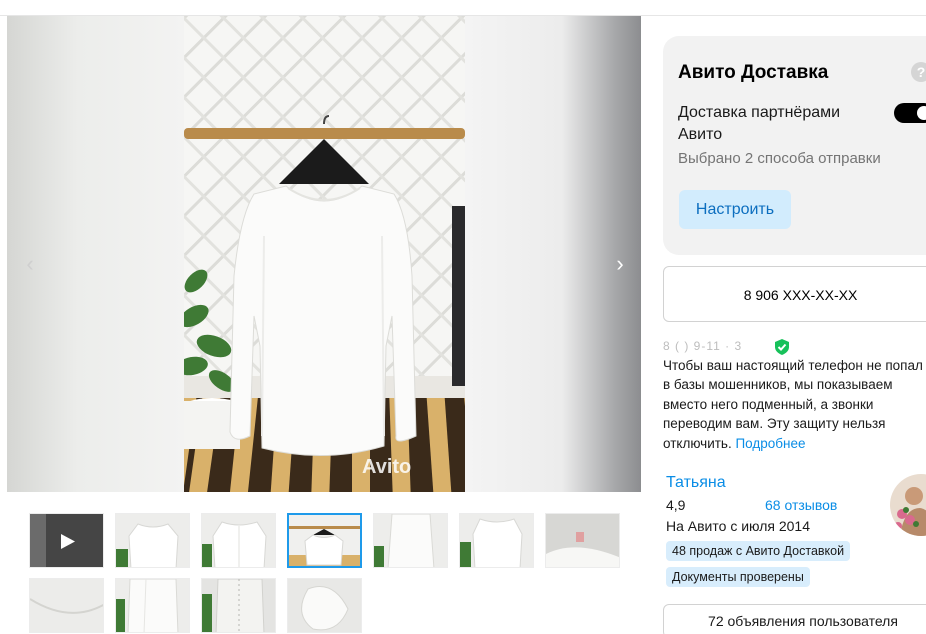  I want to click on masked-phone-number: 8 ( ) 9-11 · 3, so click(703, 346).